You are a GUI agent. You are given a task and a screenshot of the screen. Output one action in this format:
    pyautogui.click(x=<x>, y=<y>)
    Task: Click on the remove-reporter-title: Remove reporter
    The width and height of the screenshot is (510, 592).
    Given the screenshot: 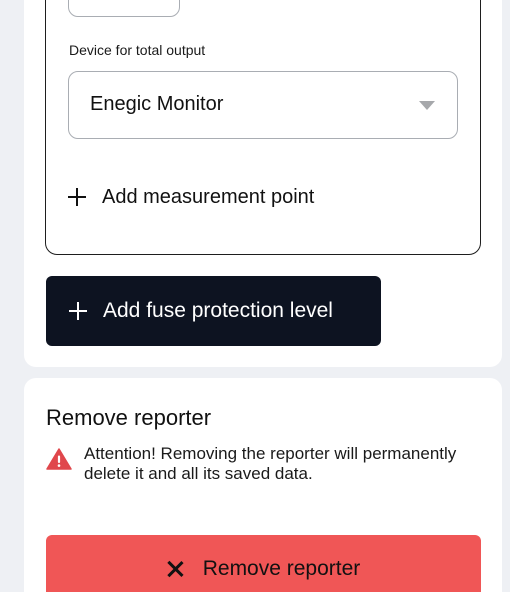 What is the action you would take?
    pyautogui.click(x=129, y=417)
    